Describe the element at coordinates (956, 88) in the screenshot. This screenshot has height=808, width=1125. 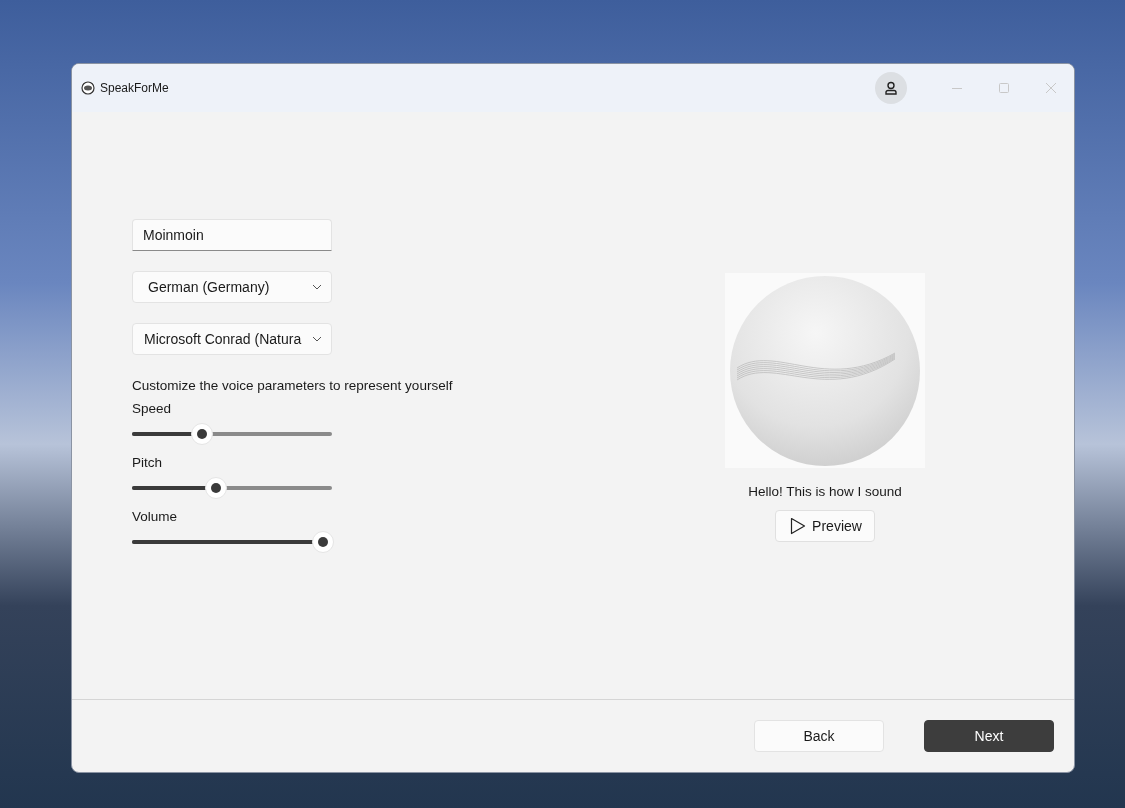
I see `minimize-icon` at that location.